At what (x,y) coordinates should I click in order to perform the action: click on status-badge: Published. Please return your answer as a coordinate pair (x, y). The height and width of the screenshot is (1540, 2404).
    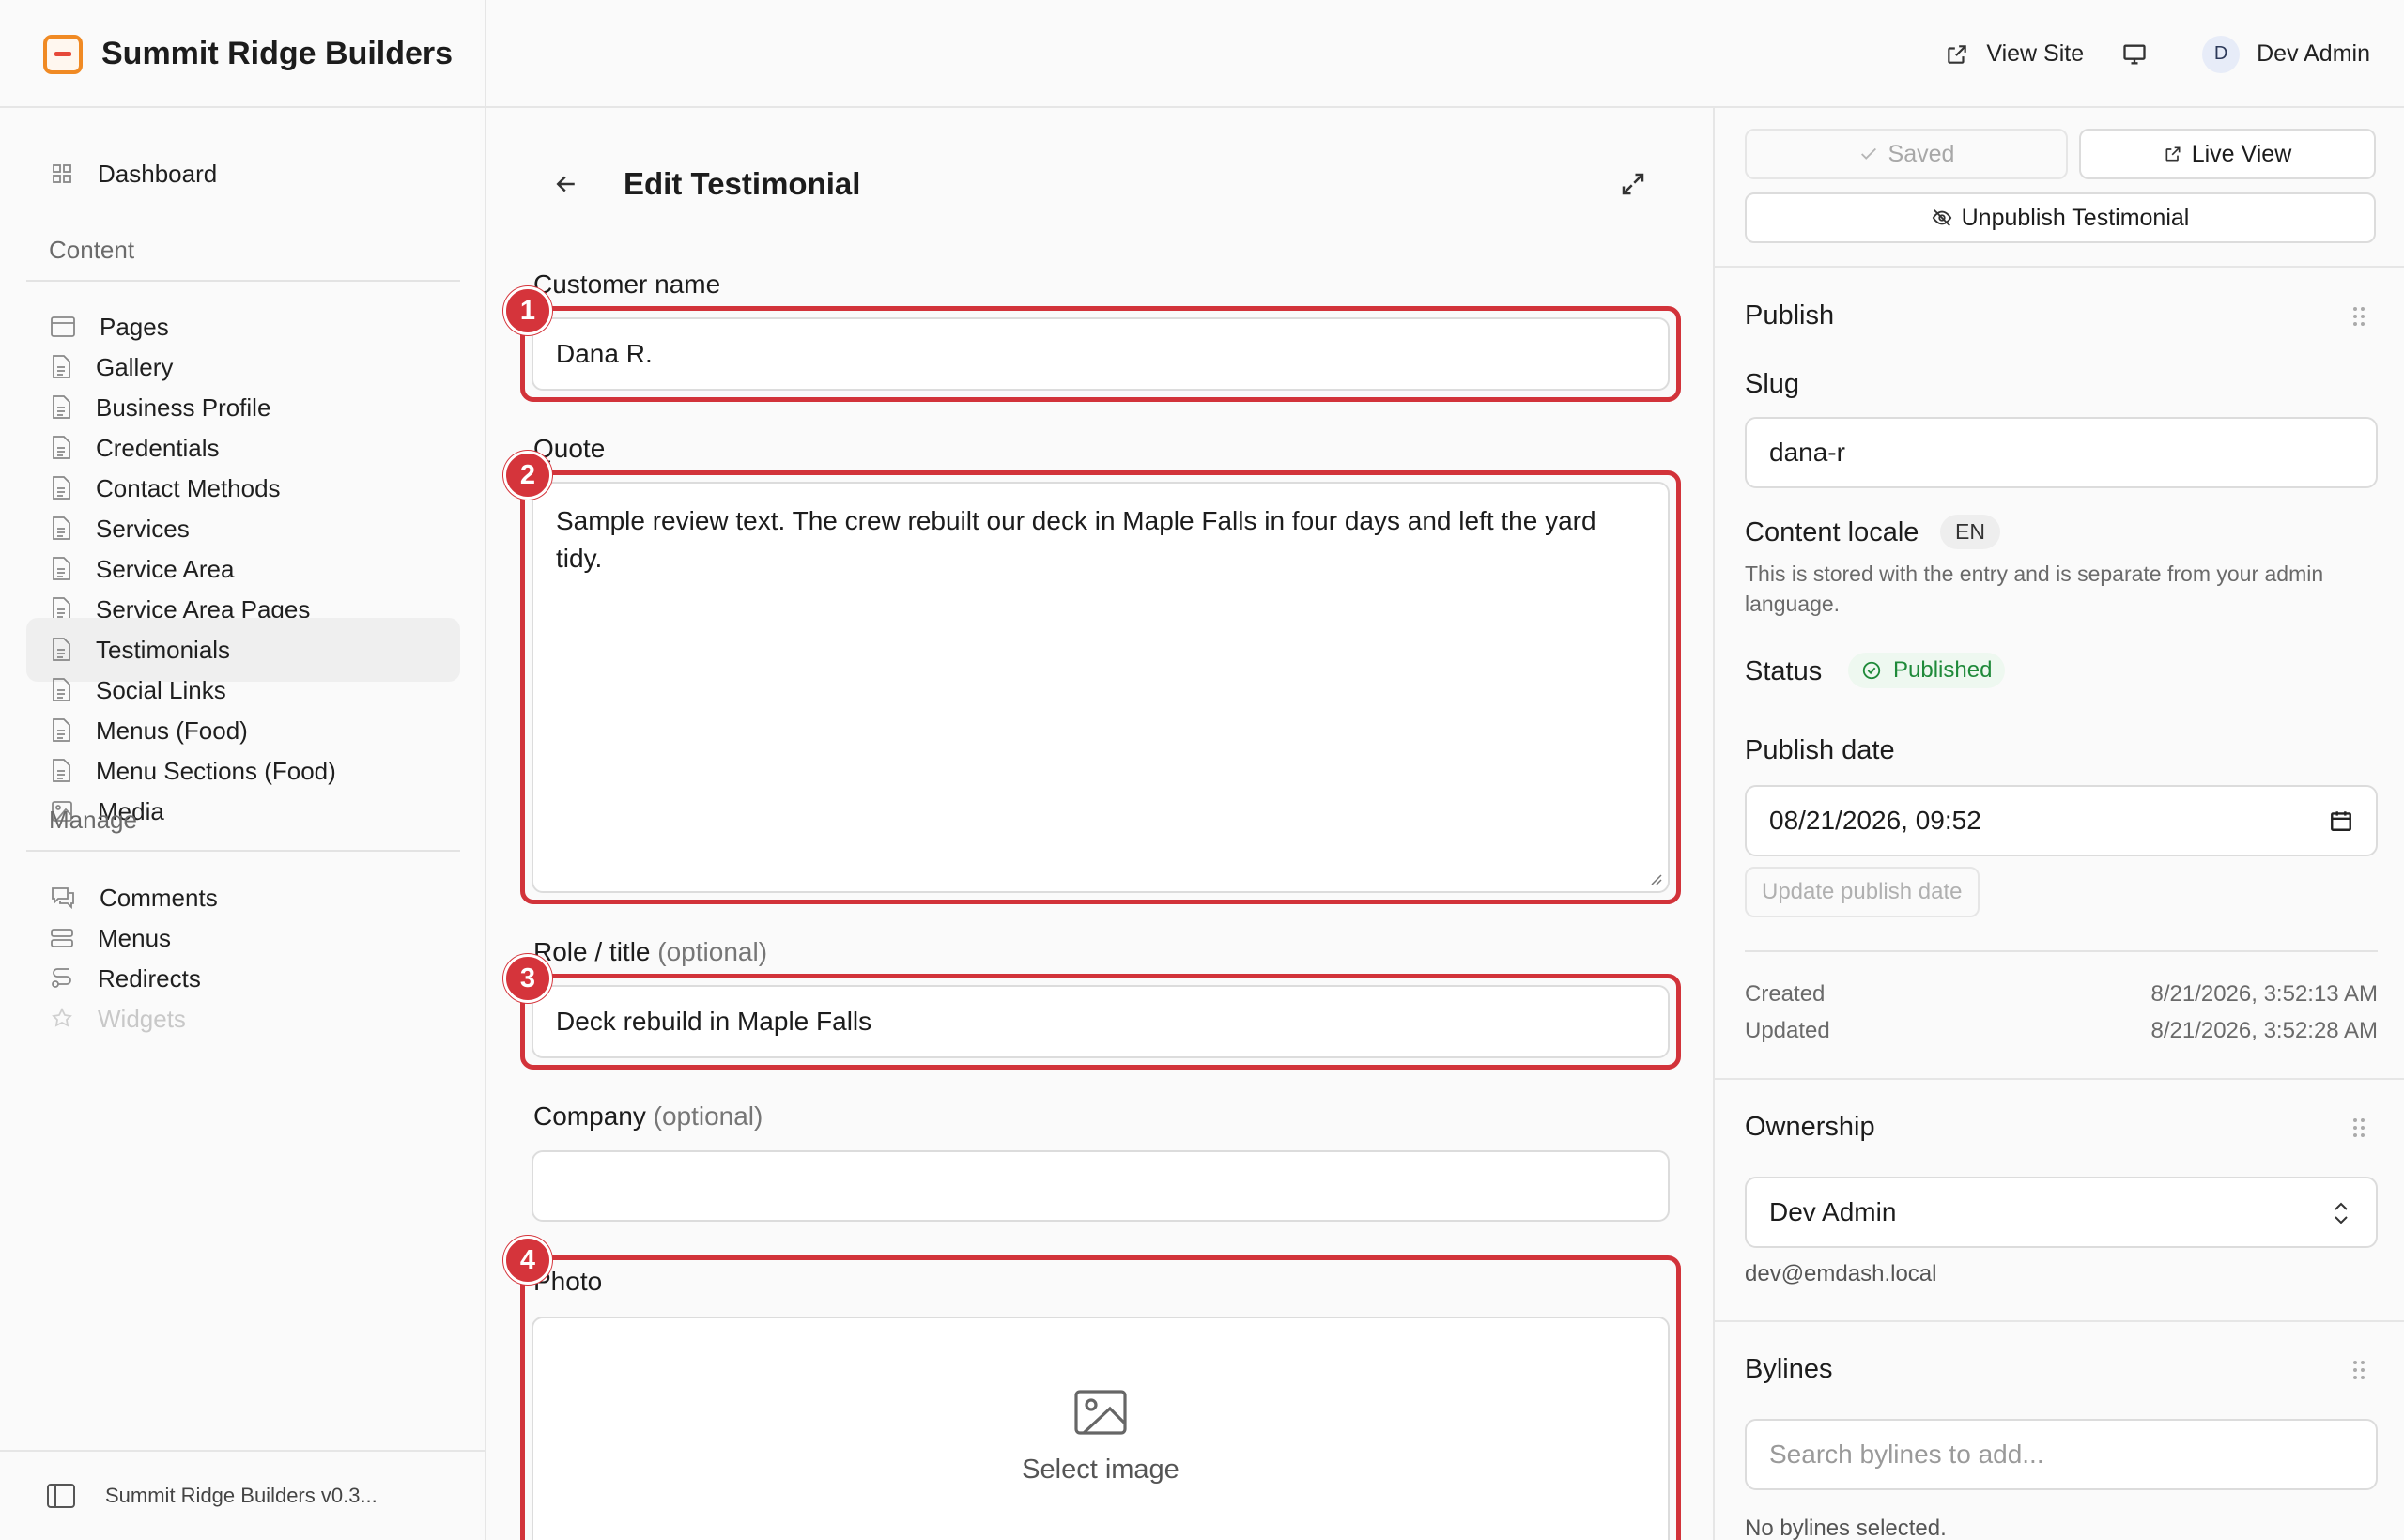
    Looking at the image, I should click on (1927, 670).